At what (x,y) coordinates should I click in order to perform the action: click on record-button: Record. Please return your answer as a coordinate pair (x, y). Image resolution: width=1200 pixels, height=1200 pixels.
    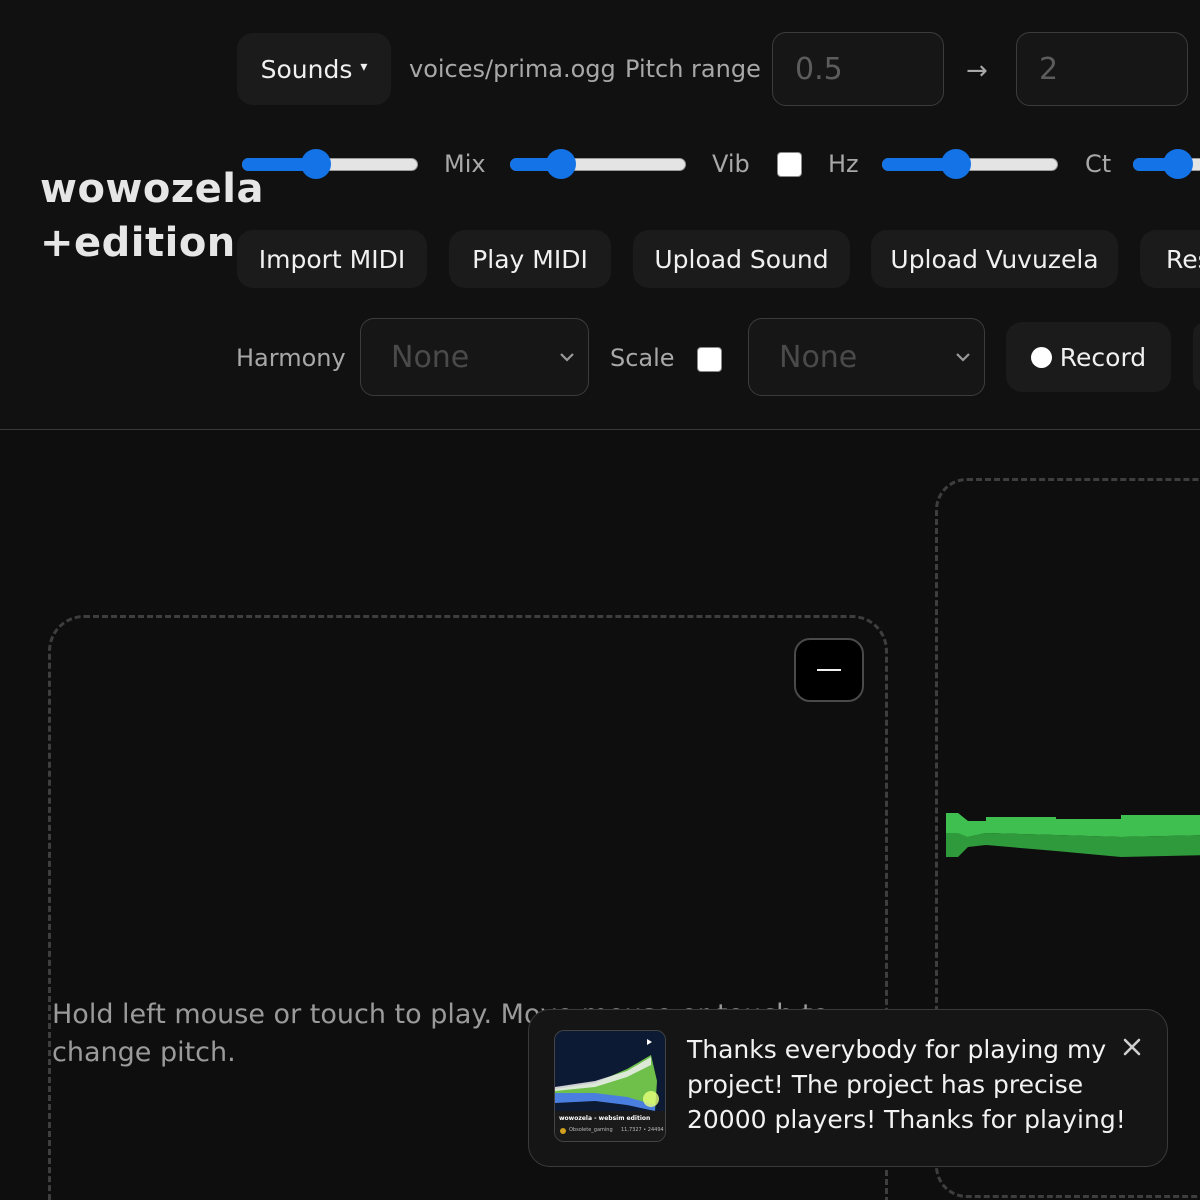
    Looking at the image, I should click on (1088, 357).